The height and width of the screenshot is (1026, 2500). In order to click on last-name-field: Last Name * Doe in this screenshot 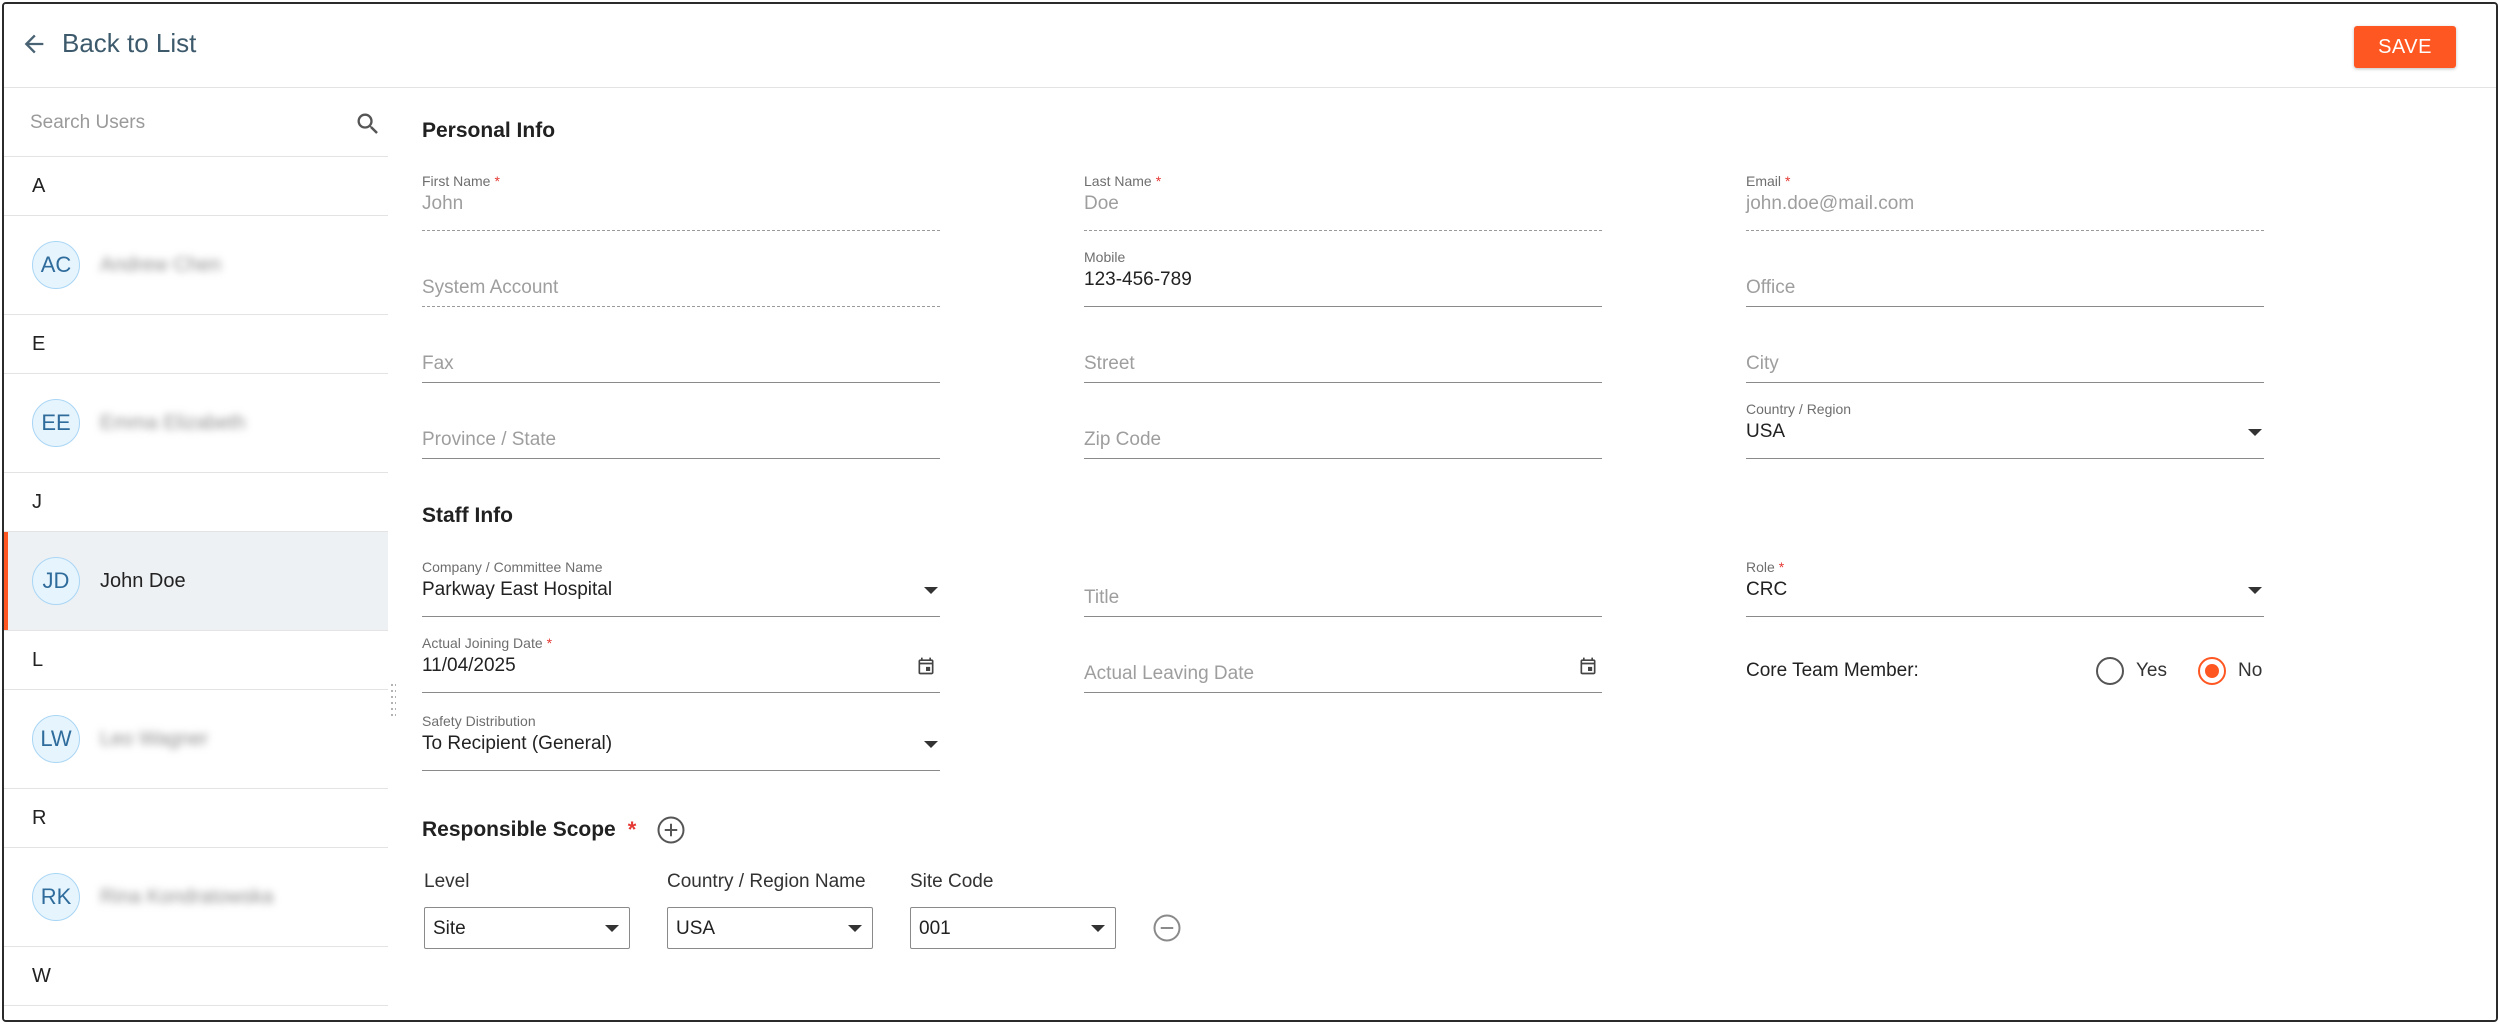, I will do `click(1343, 202)`.